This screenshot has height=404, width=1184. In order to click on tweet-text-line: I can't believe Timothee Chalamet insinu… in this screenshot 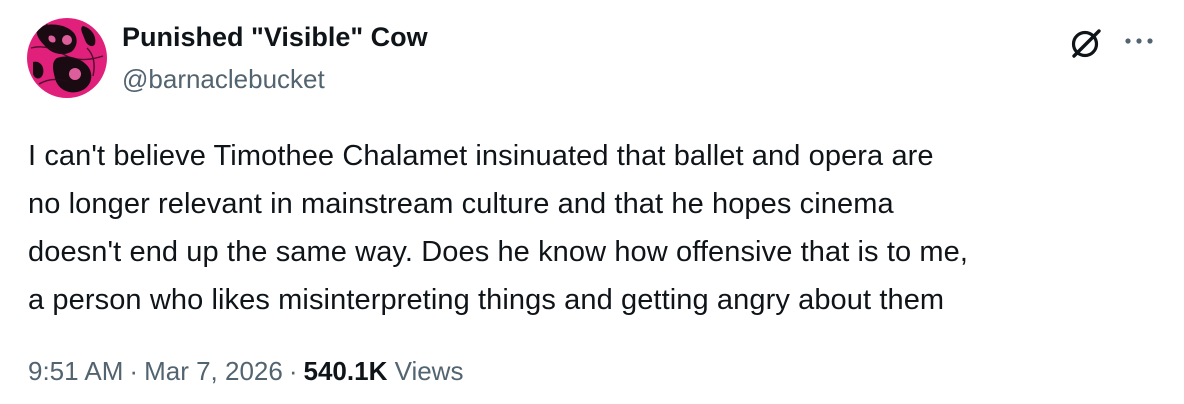, I will do `click(481, 156)`.